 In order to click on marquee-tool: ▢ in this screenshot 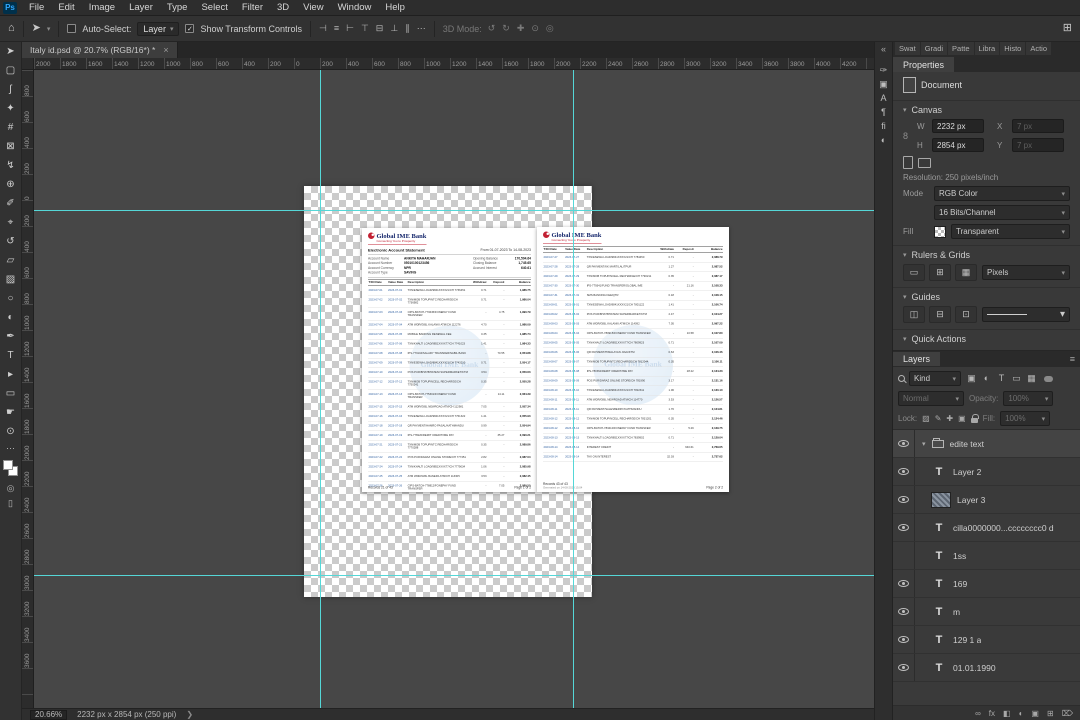, I will do `click(11, 70)`.